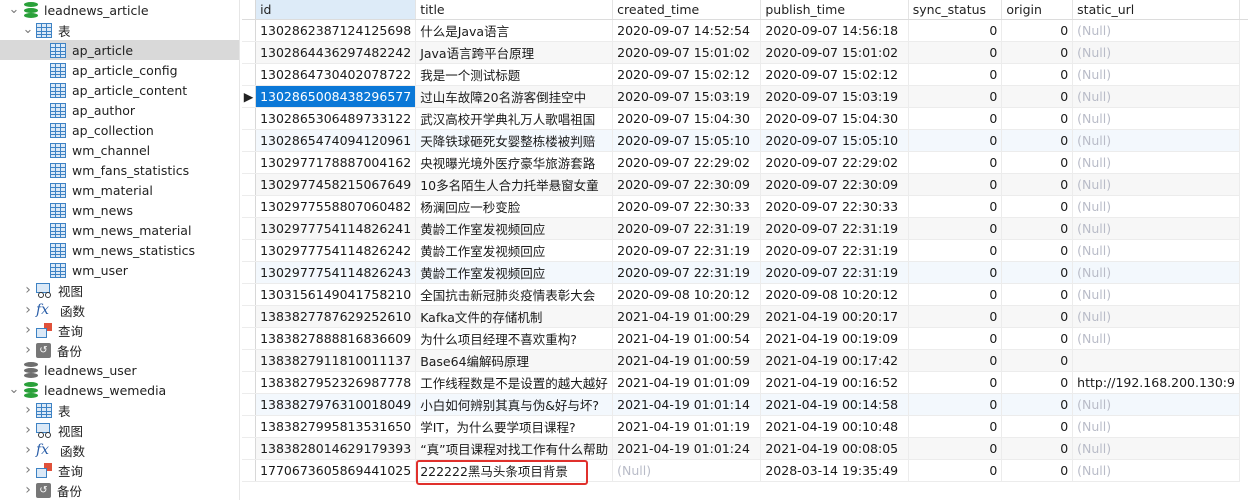 The height and width of the screenshot is (500, 1248). Describe the element at coordinates (119, 270) in the screenshot. I see `tree-table-wm_user: wm_user` at that location.